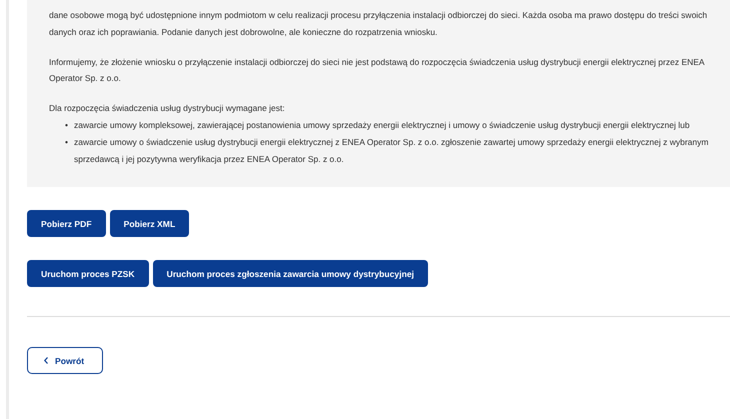  I want to click on list-item: zawarcie umowy kompleksowej, zawierającej postanowienia umowy sprzedaży energii elektrycznej i umowy o świadczenie usług dystrybucji energii elektrycznej lub, so click(382, 125).